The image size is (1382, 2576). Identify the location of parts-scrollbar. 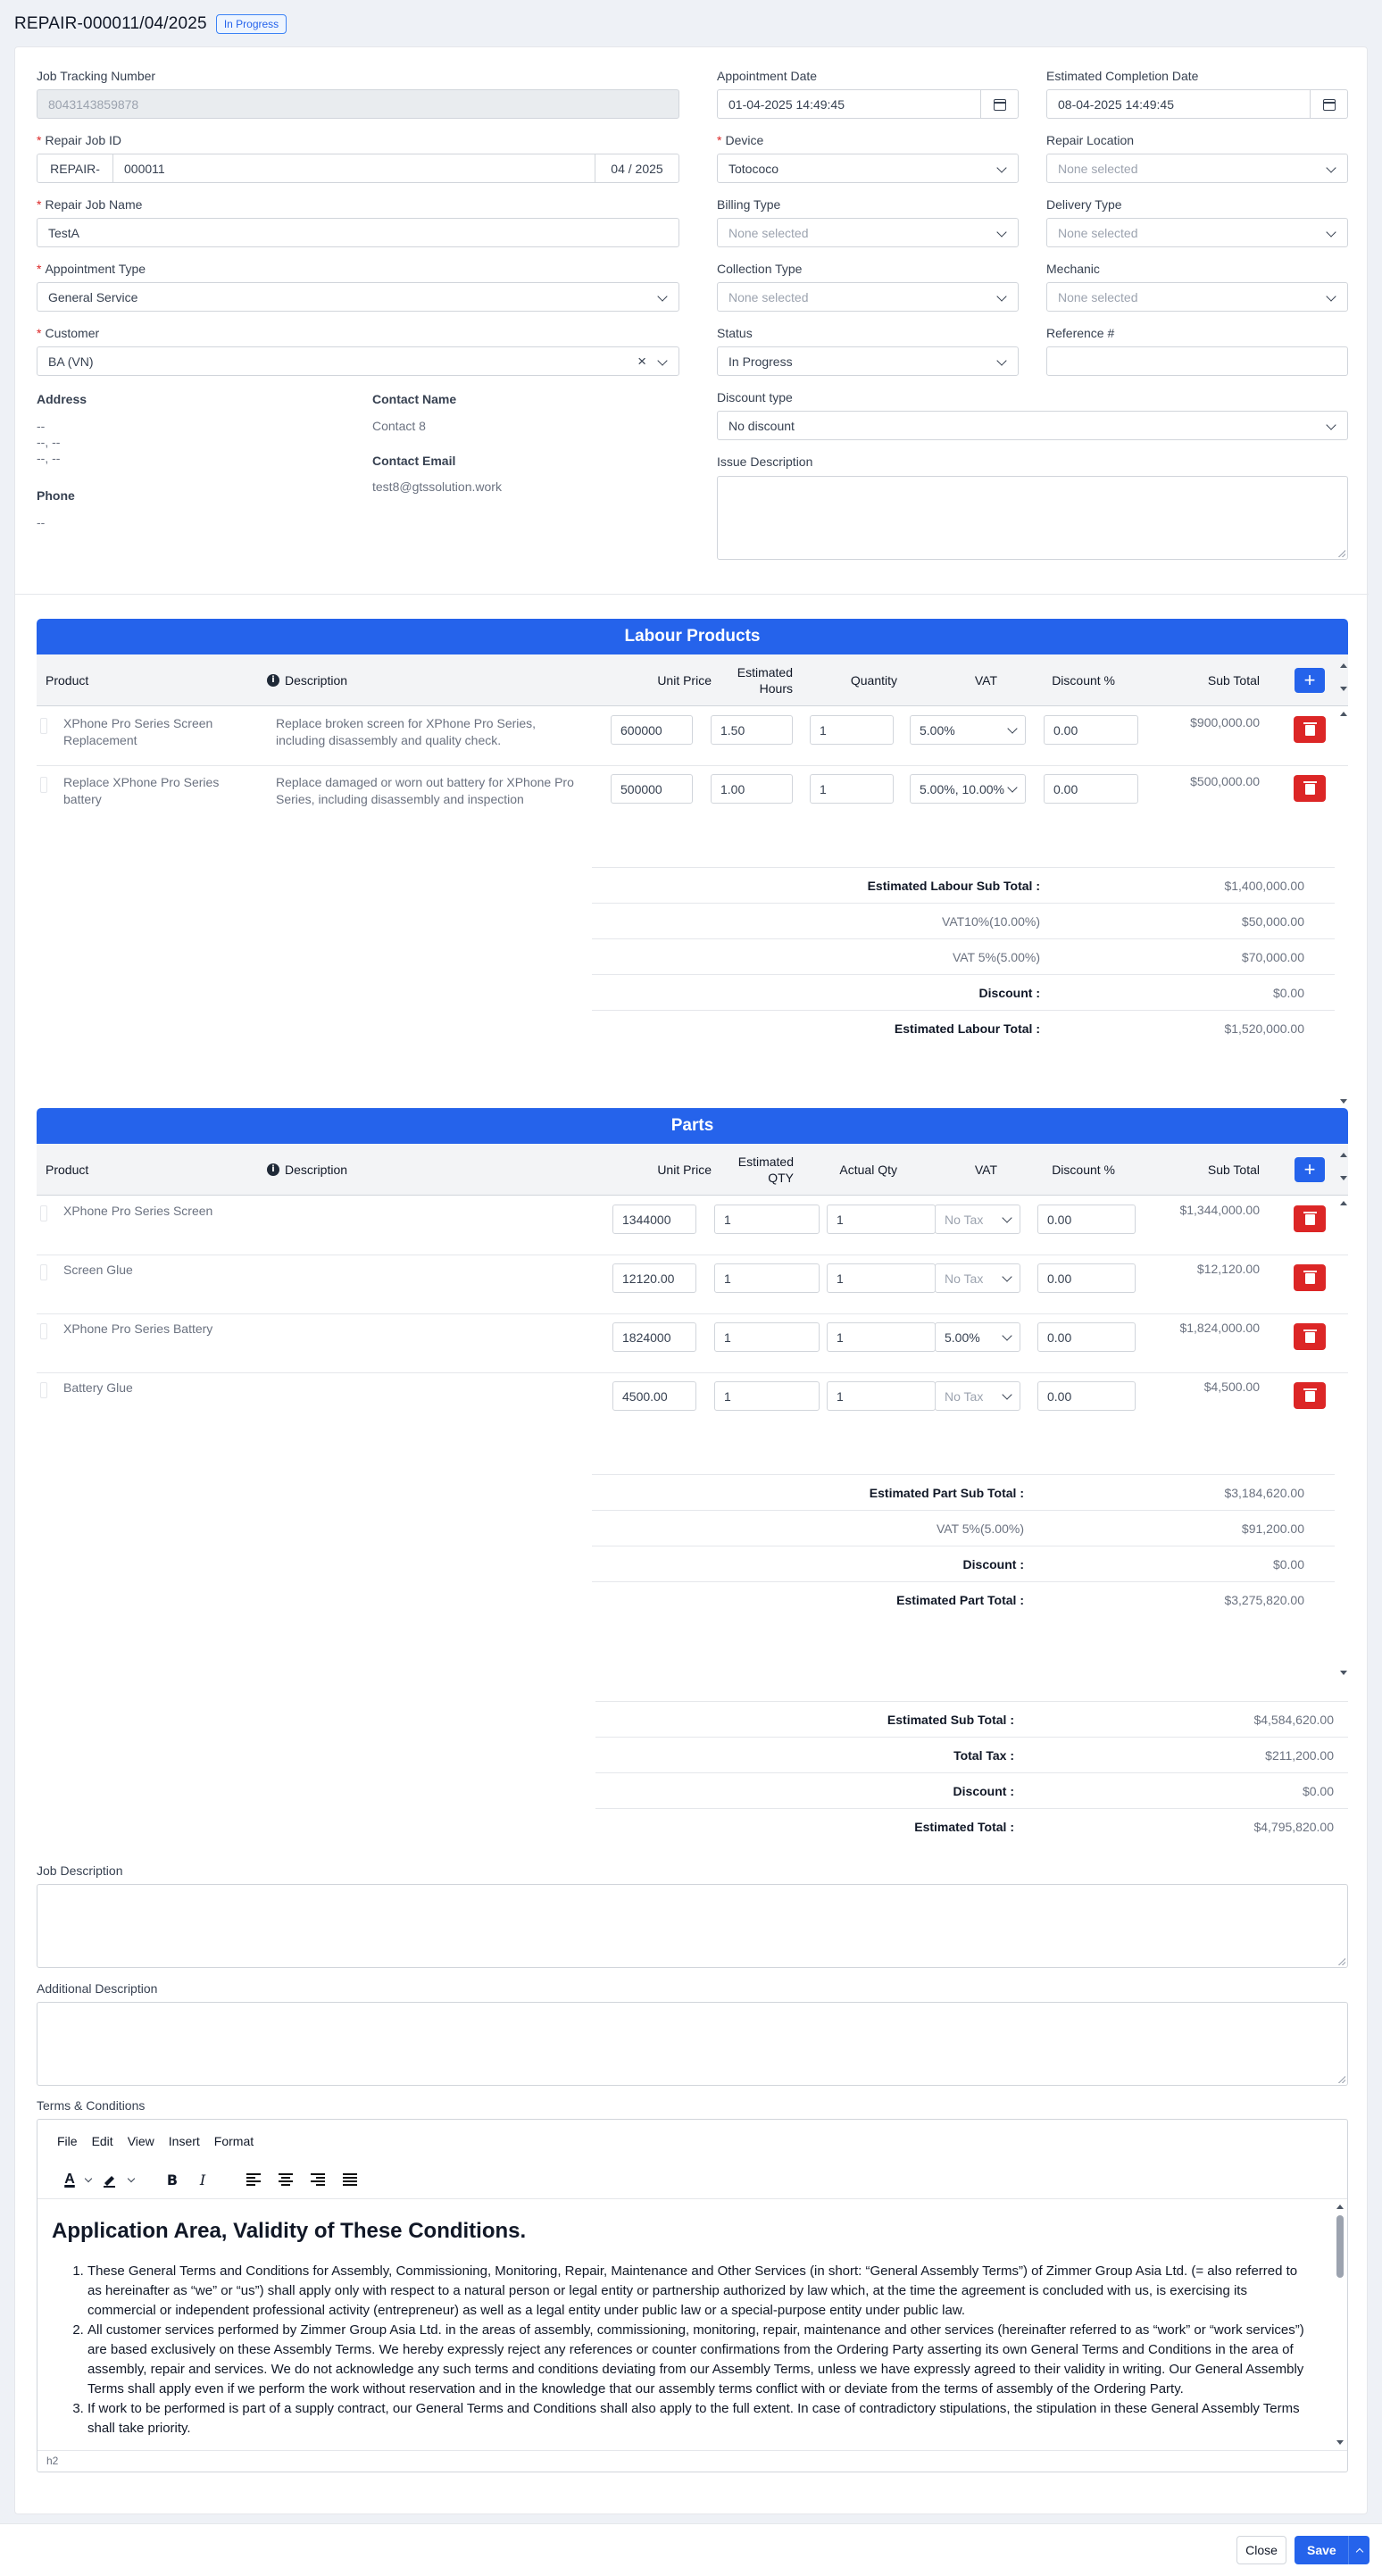
(1343, 1412).